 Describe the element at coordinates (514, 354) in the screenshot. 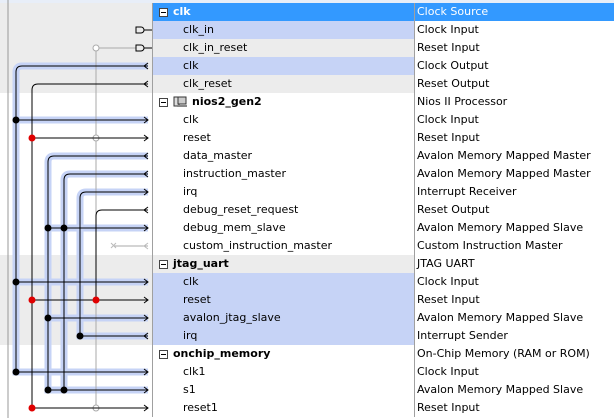

I see `module-description: On-Chip Memory (RAM or ROM)` at that location.